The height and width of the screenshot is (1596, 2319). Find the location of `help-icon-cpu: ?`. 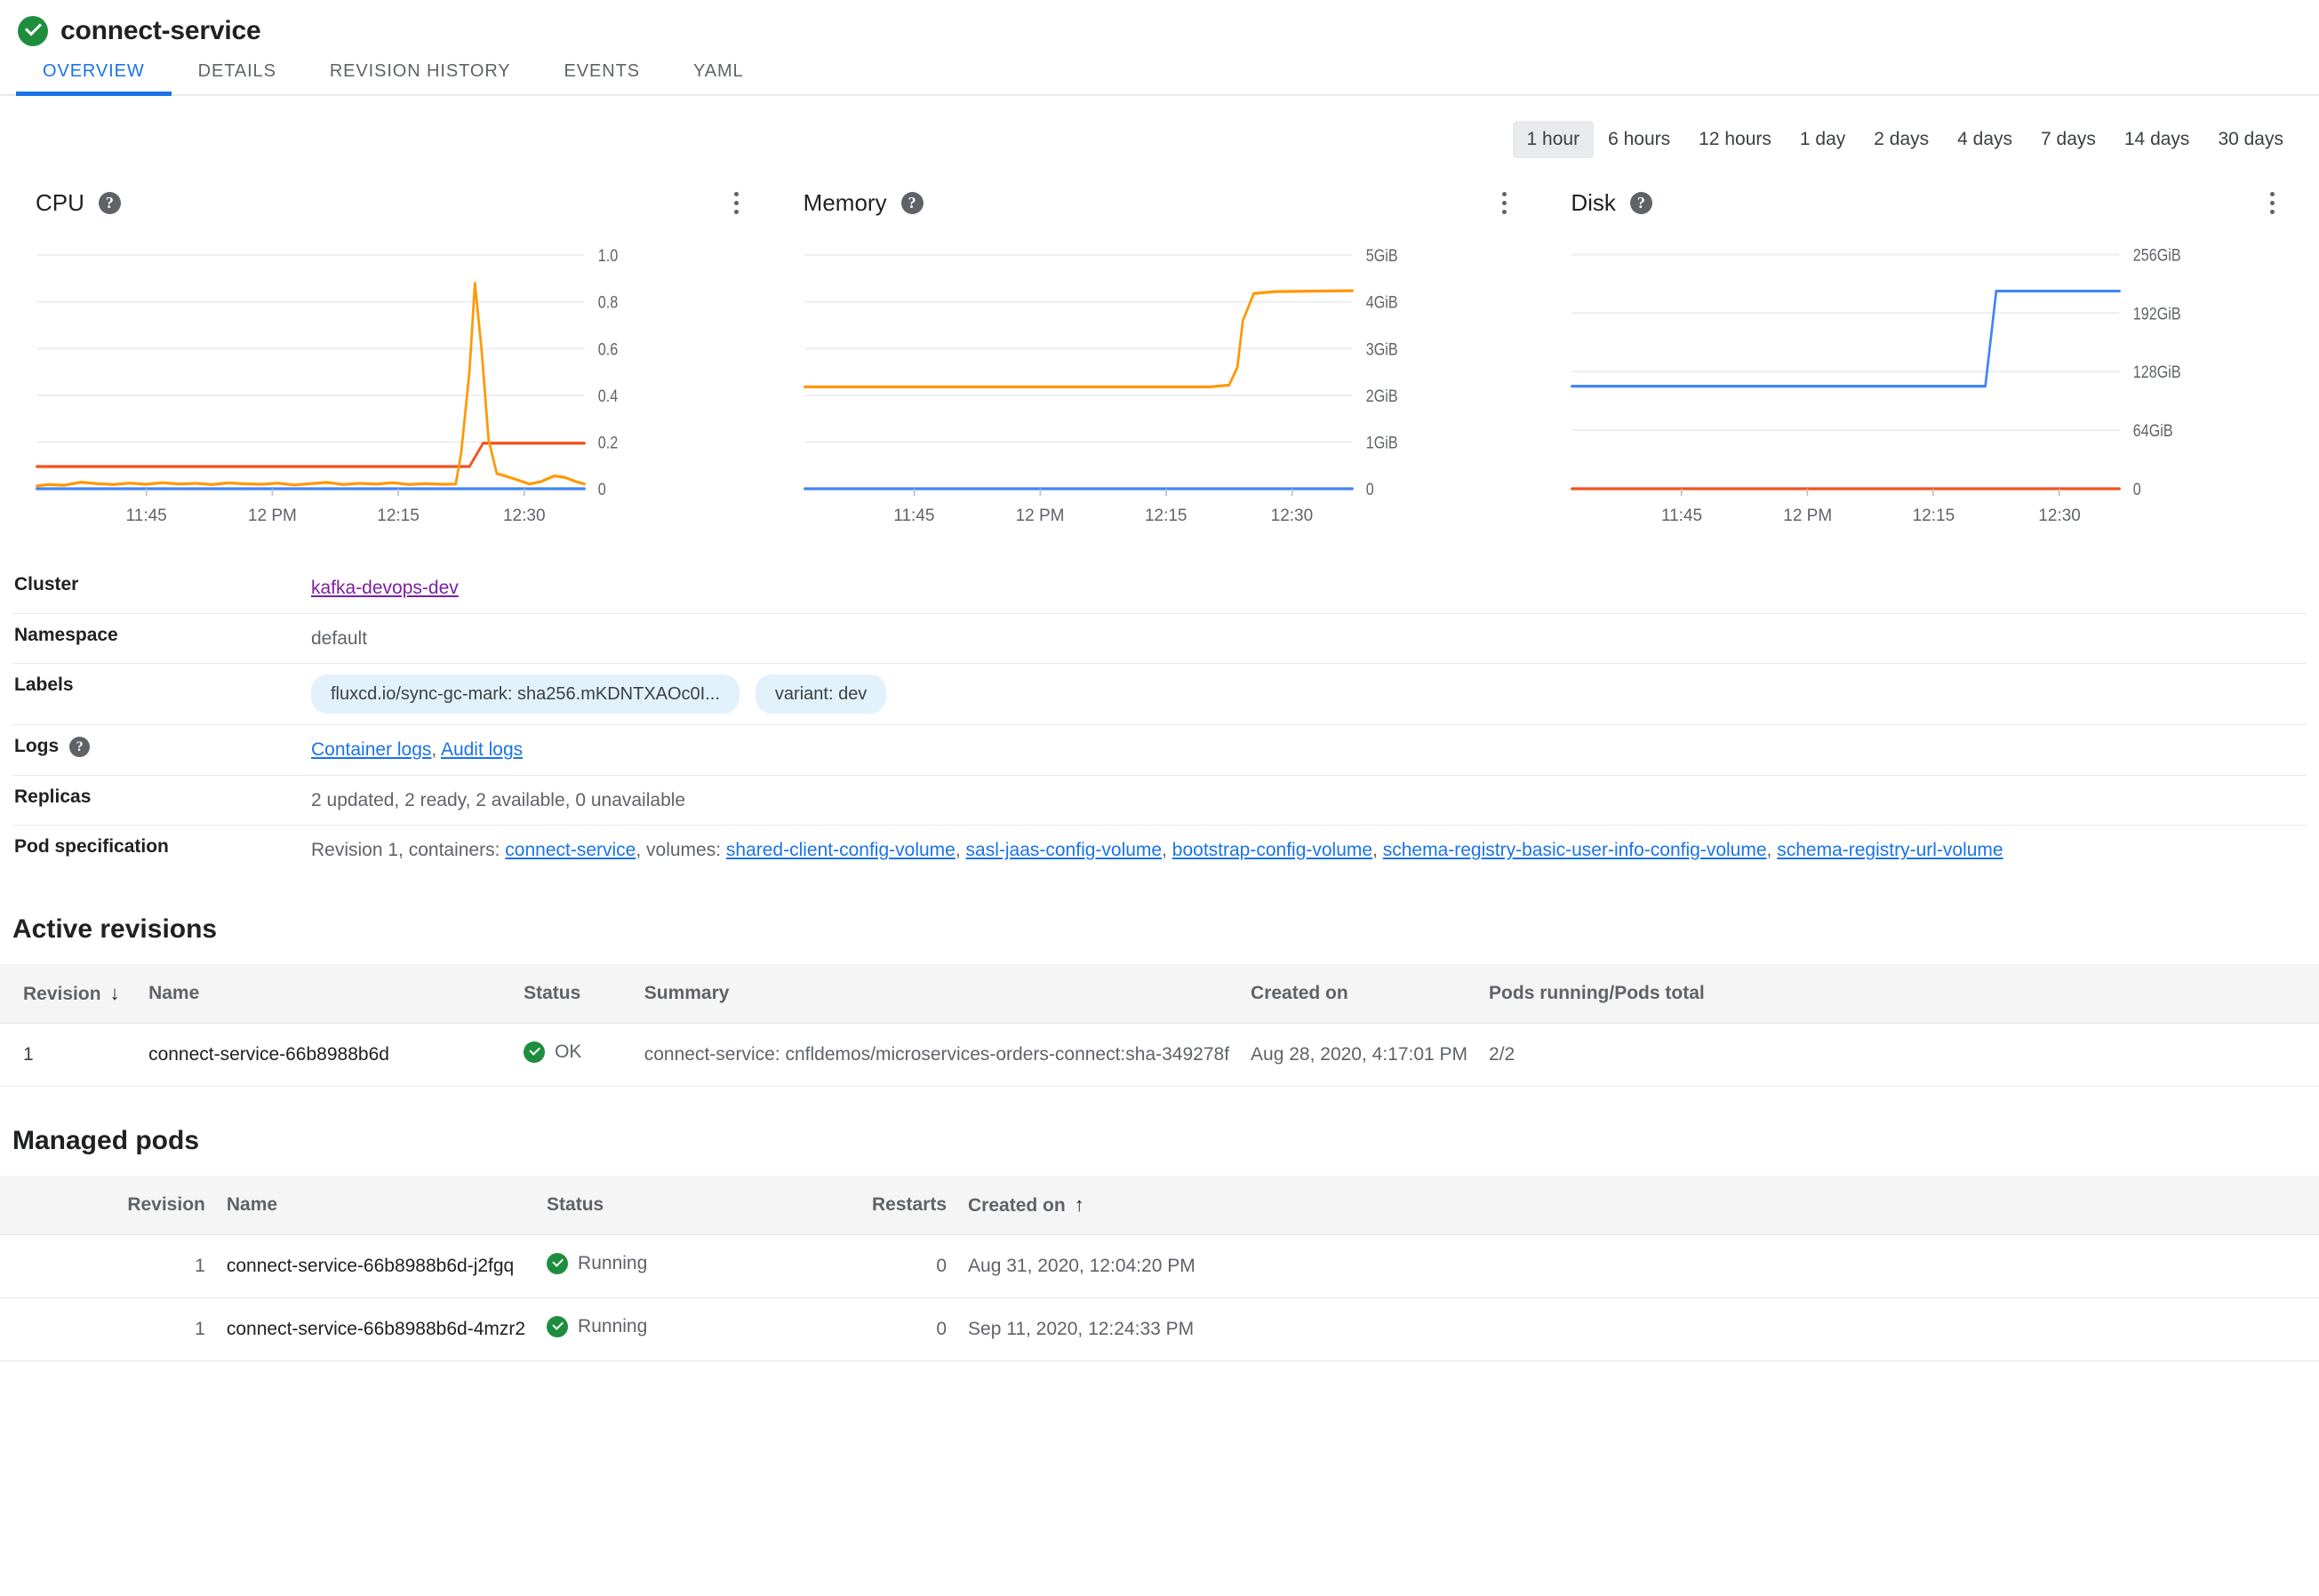

help-icon-cpu: ? is located at coordinates (109, 202).